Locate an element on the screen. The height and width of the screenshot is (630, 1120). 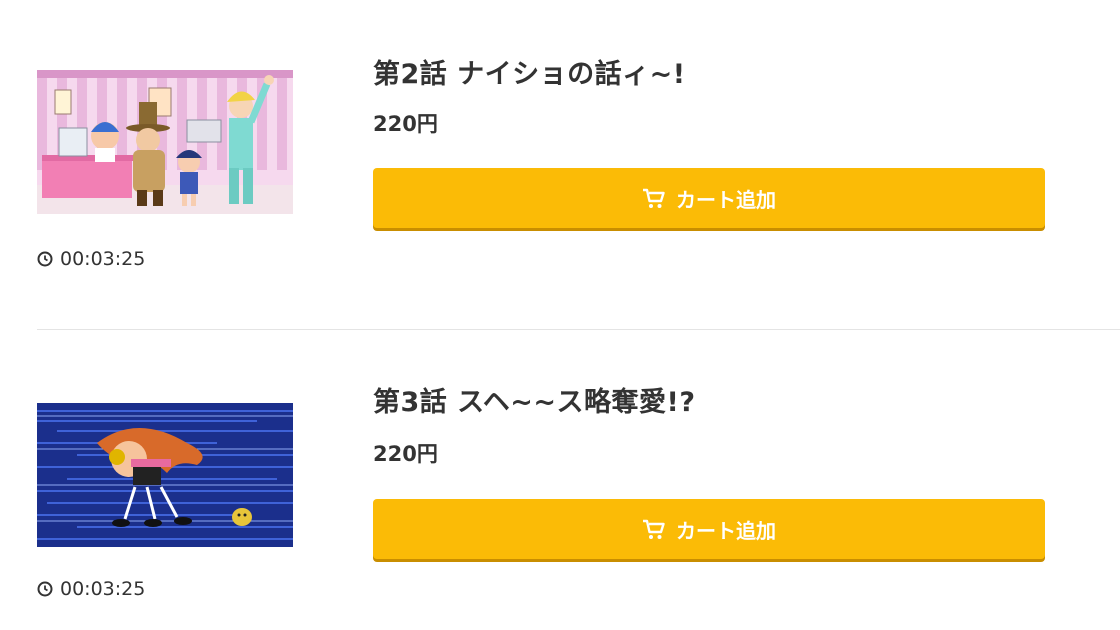
episode-title: 第3話 スヘ~~ス略奪愛!? is located at coordinates (534, 399).